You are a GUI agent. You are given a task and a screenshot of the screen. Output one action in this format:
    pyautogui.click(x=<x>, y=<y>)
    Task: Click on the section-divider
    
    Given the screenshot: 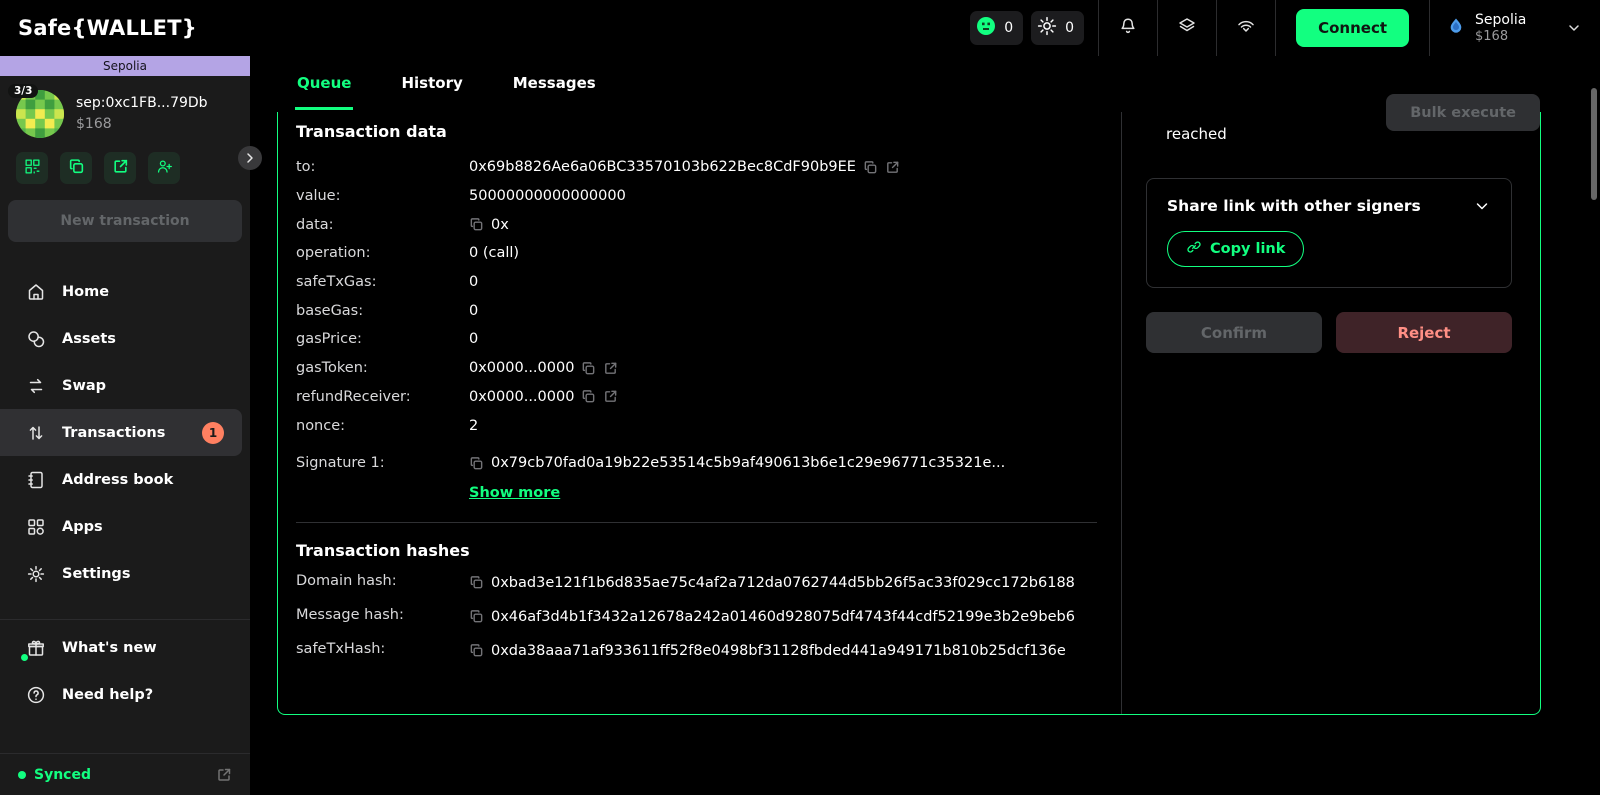 What is the action you would take?
    pyautogui.click(x=696, y=523)
    